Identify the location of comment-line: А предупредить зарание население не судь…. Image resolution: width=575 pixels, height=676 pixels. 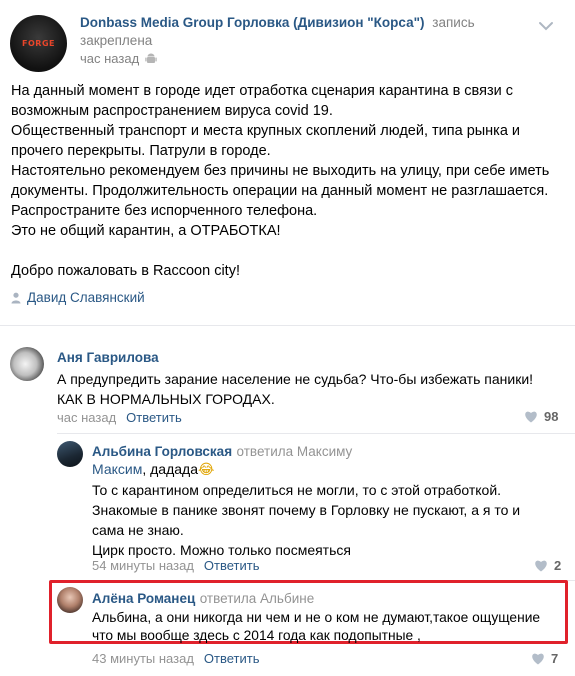
(295, 379).